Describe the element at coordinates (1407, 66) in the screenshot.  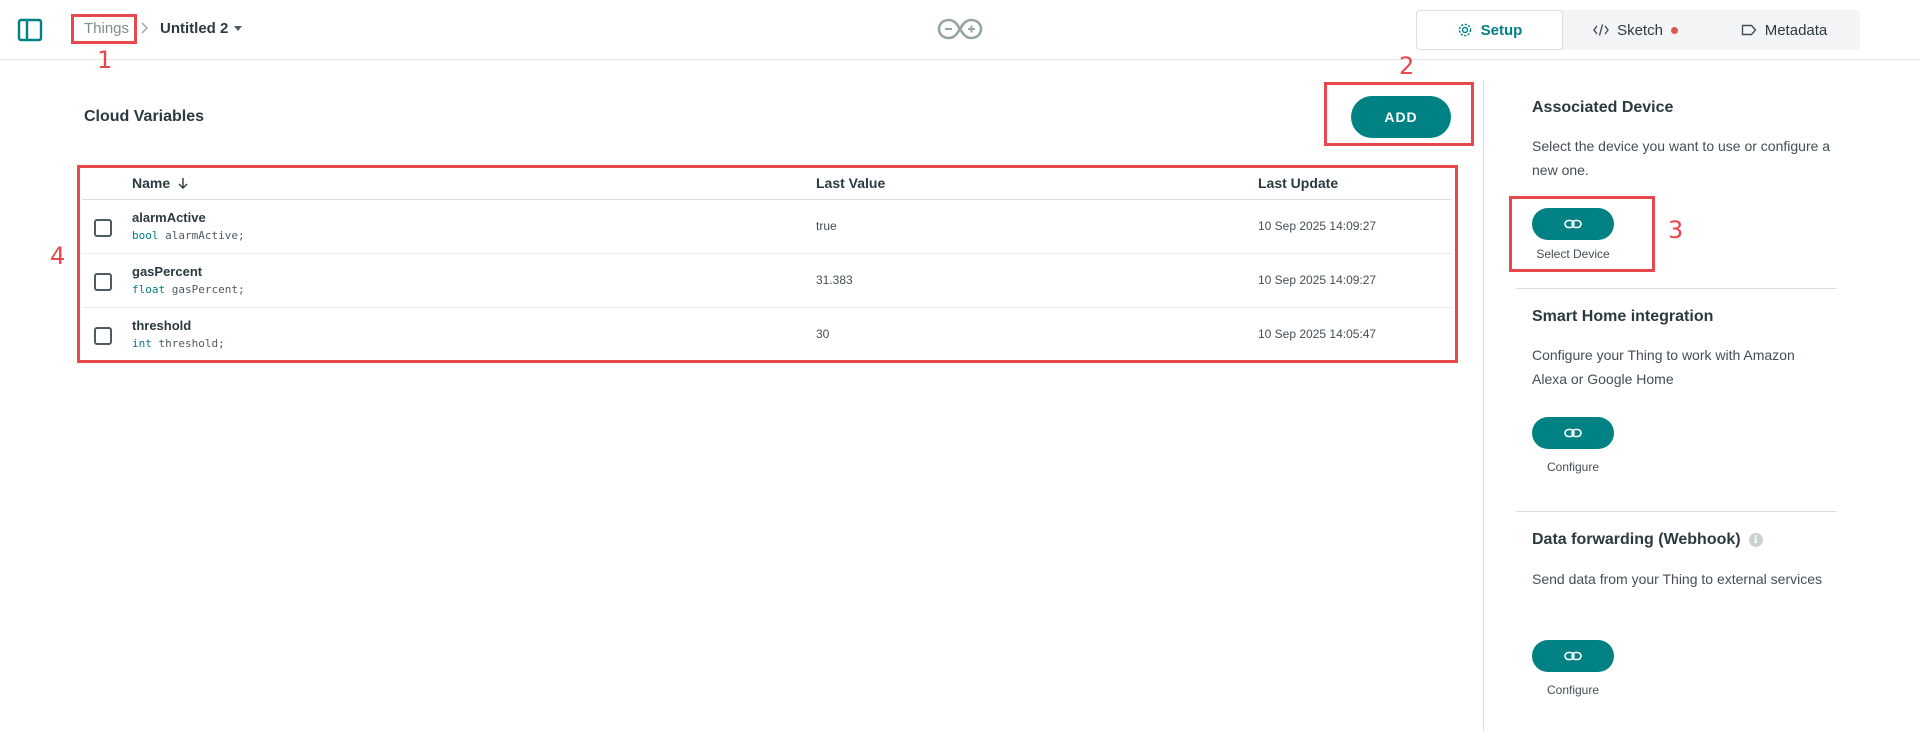
I see `annotation-number-2: 2` at that location.